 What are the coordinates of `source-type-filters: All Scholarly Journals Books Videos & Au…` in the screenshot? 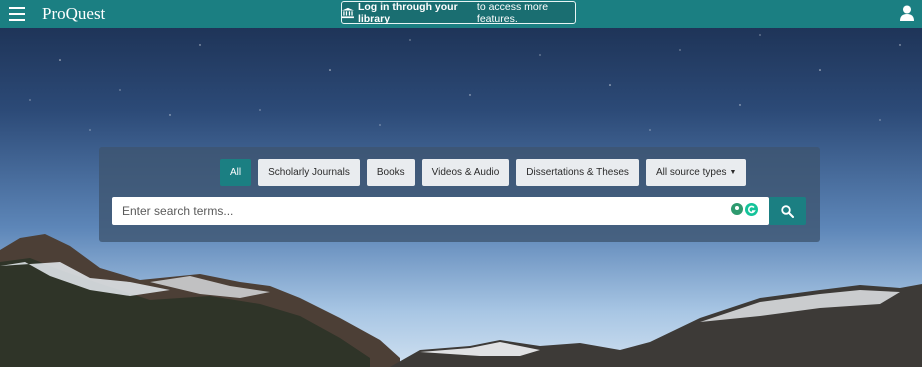 It's located at (483, 172).